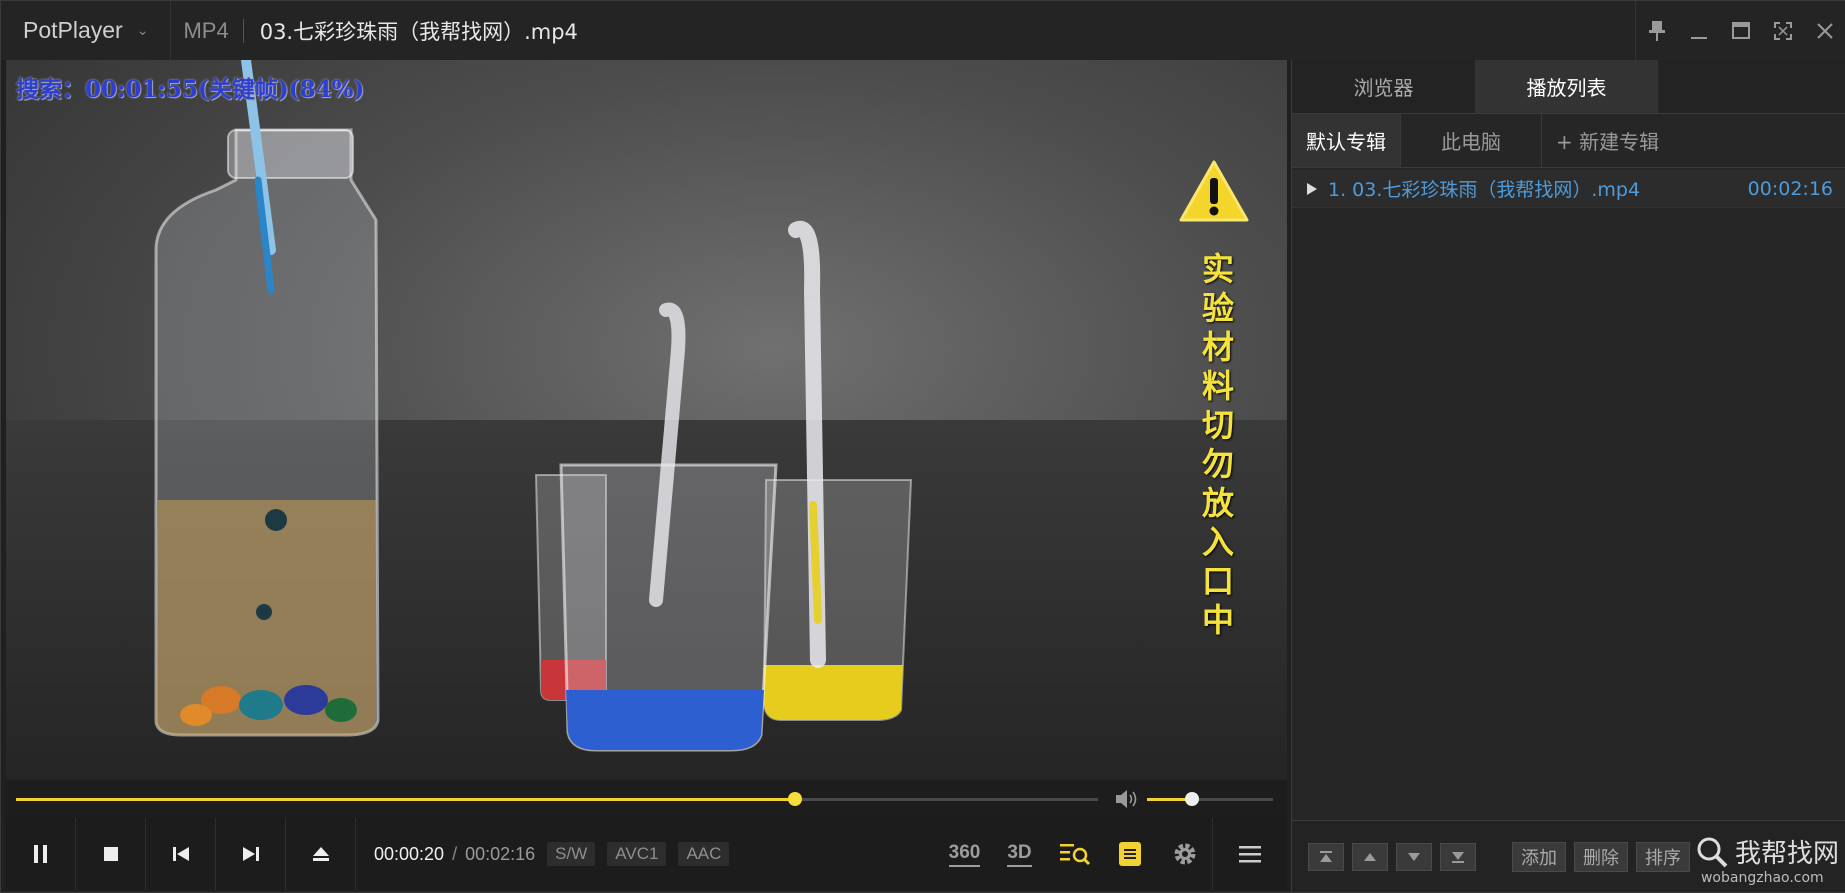  I want to click on settings-button, so click(1184, 854).